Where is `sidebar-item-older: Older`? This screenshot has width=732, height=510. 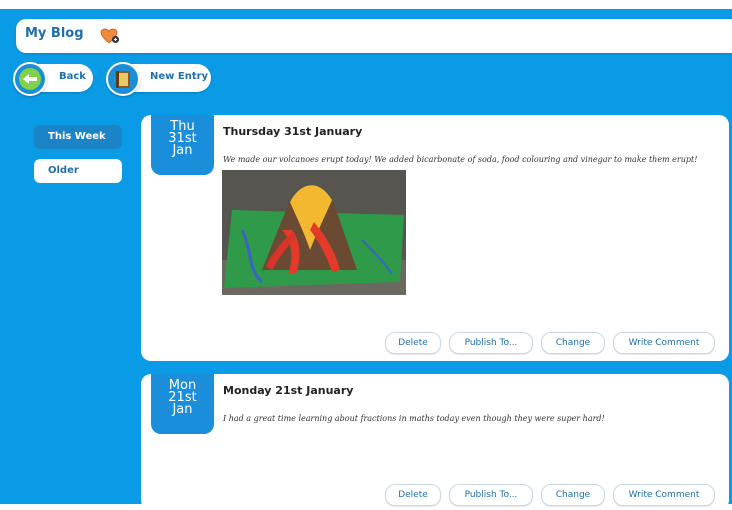 sidebar-item-older: Older is located at coordinates (78, 171).